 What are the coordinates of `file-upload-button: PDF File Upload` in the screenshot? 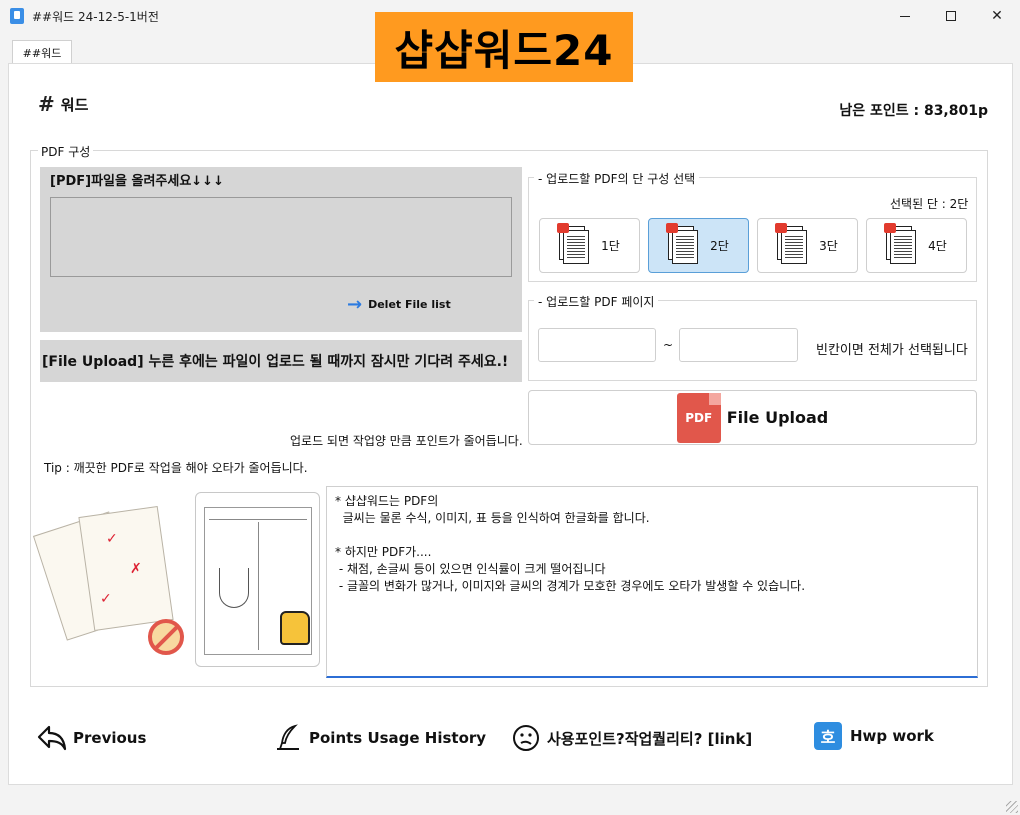 It's located at (752, 417).